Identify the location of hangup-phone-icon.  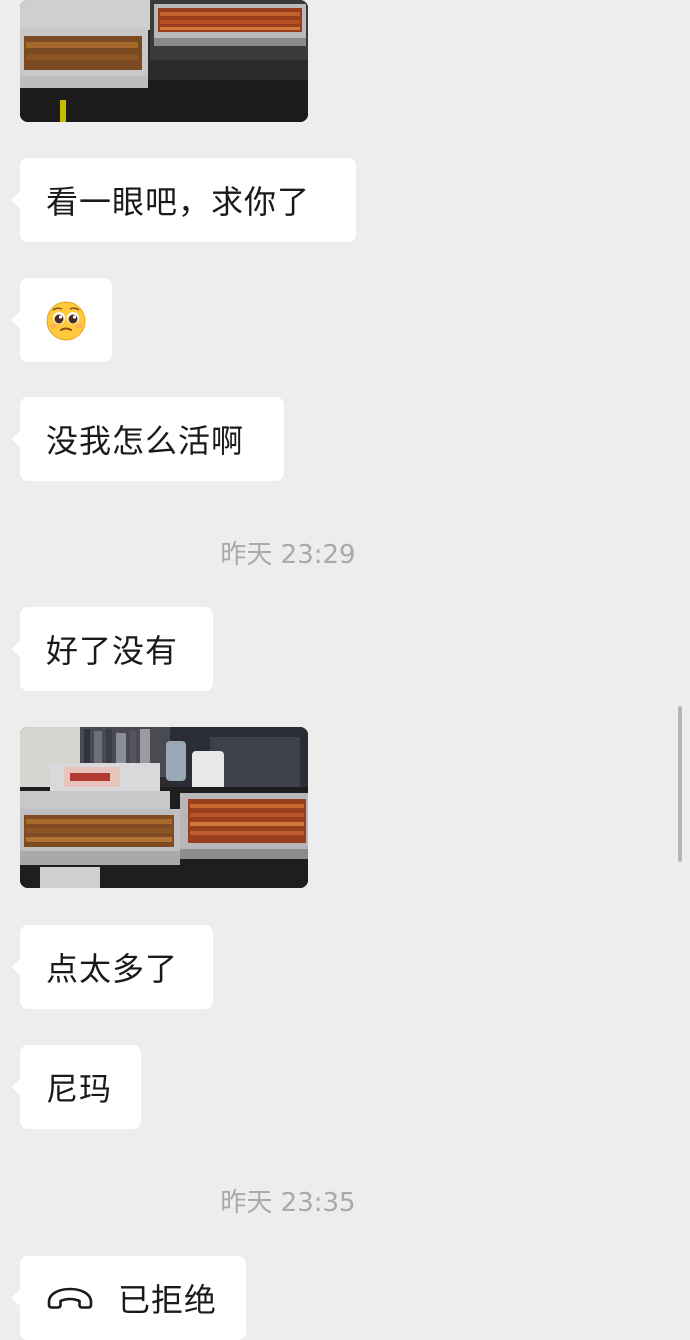
(70, 1298).